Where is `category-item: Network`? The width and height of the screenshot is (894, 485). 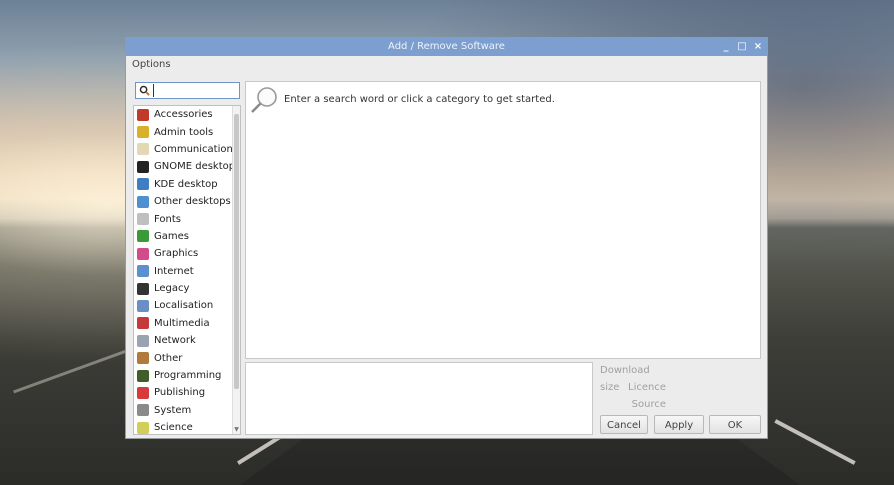
category-item: Network is located at coordinates (187, 340).